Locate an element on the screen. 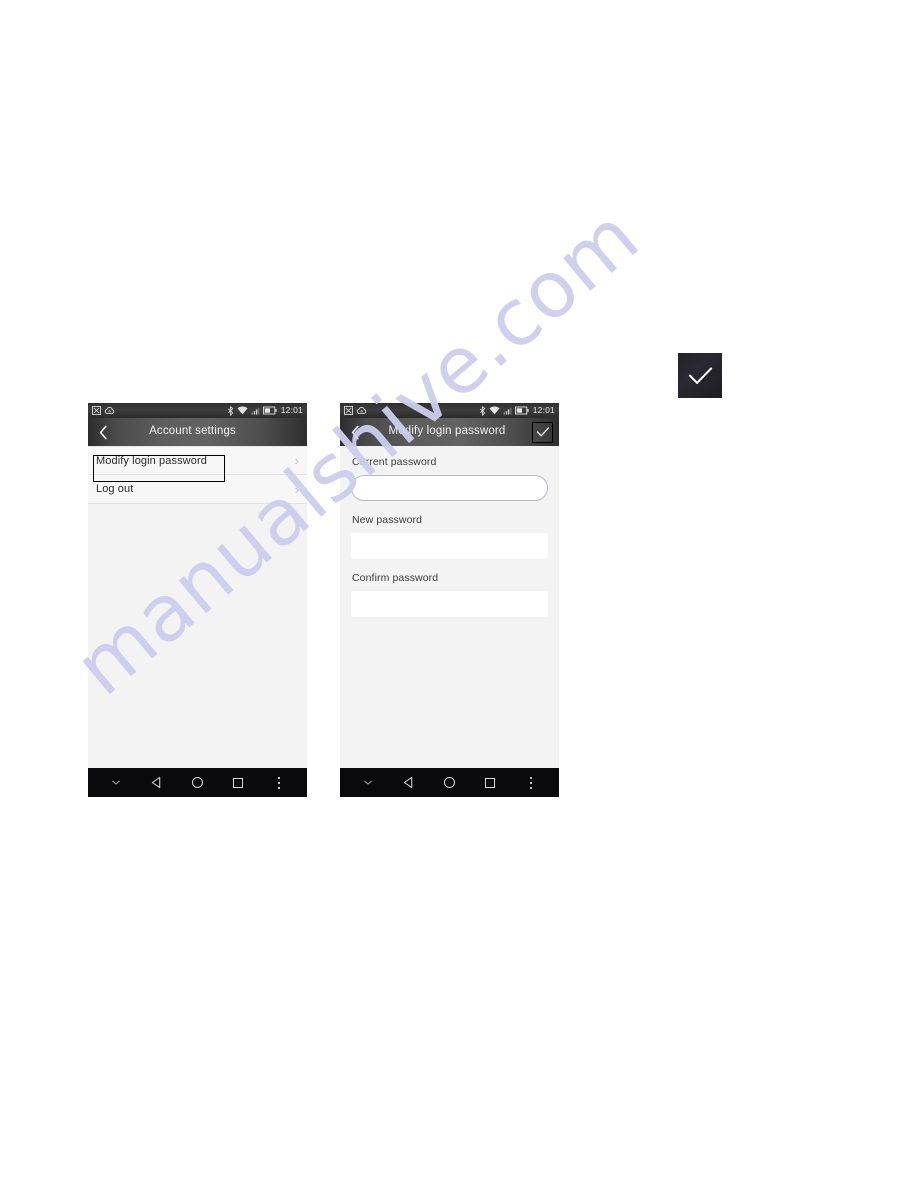 This screenshot has height=1188, width=918. field-label-current-password: Current password is located at coordinates (394, 462).